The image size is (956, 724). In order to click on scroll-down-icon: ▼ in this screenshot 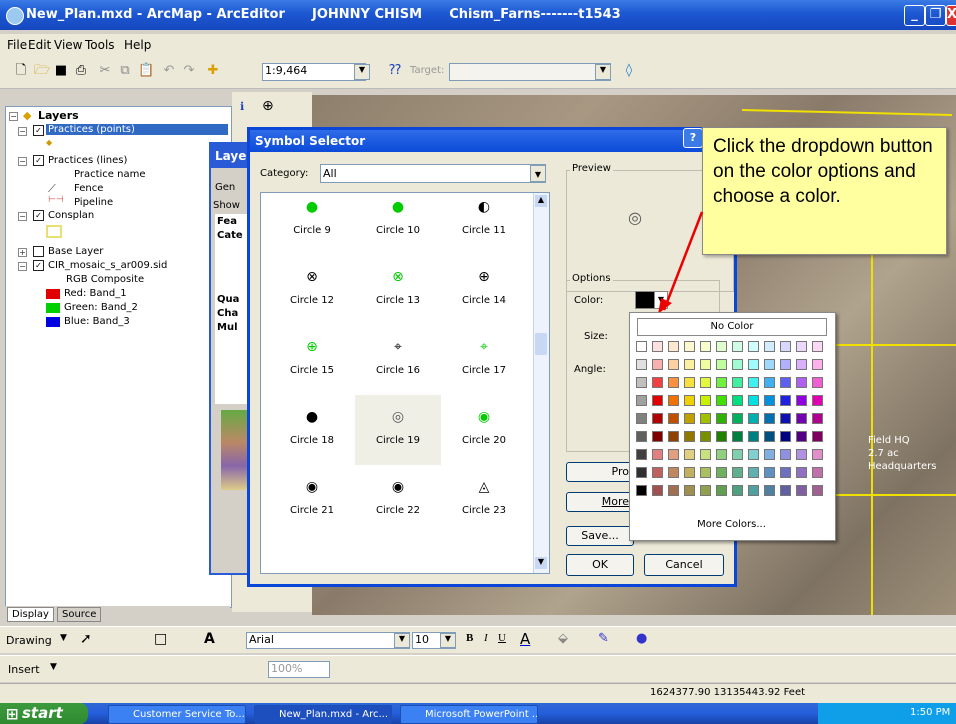, I will do `click(541, 563)`.